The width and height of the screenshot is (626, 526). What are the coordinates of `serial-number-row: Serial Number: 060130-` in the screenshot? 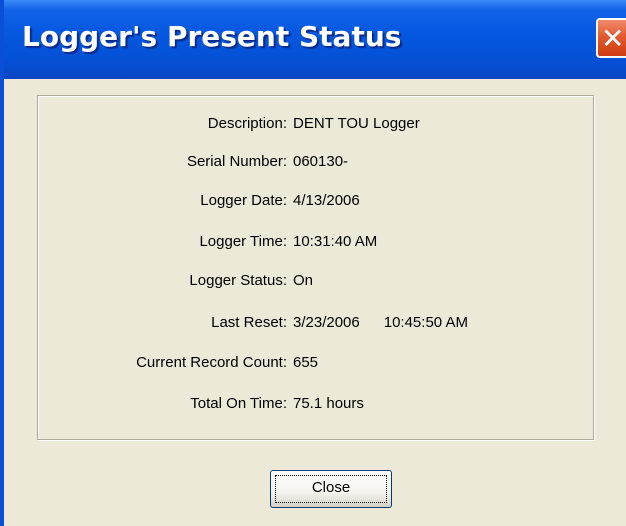 It's located at (316, 162).